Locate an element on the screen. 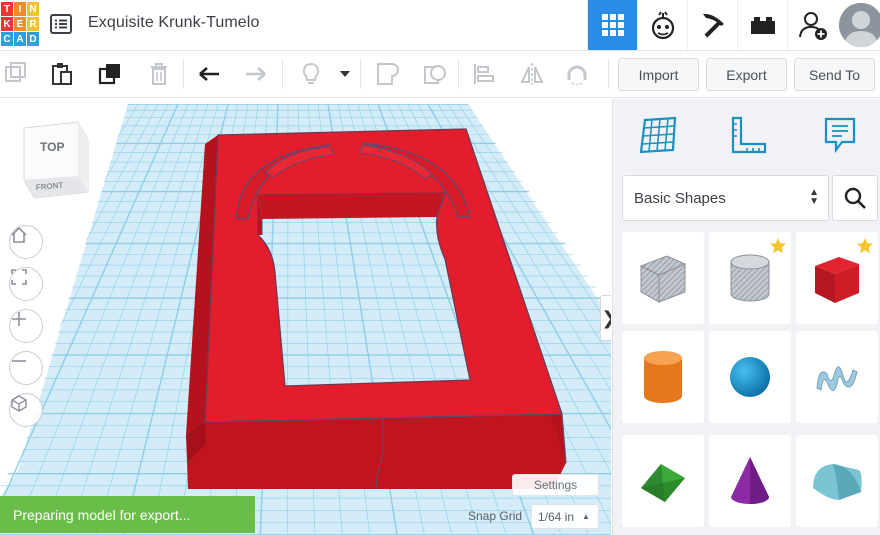 This screenshot has height=535, width=880. note-icon is located at coordinates (840, 135).